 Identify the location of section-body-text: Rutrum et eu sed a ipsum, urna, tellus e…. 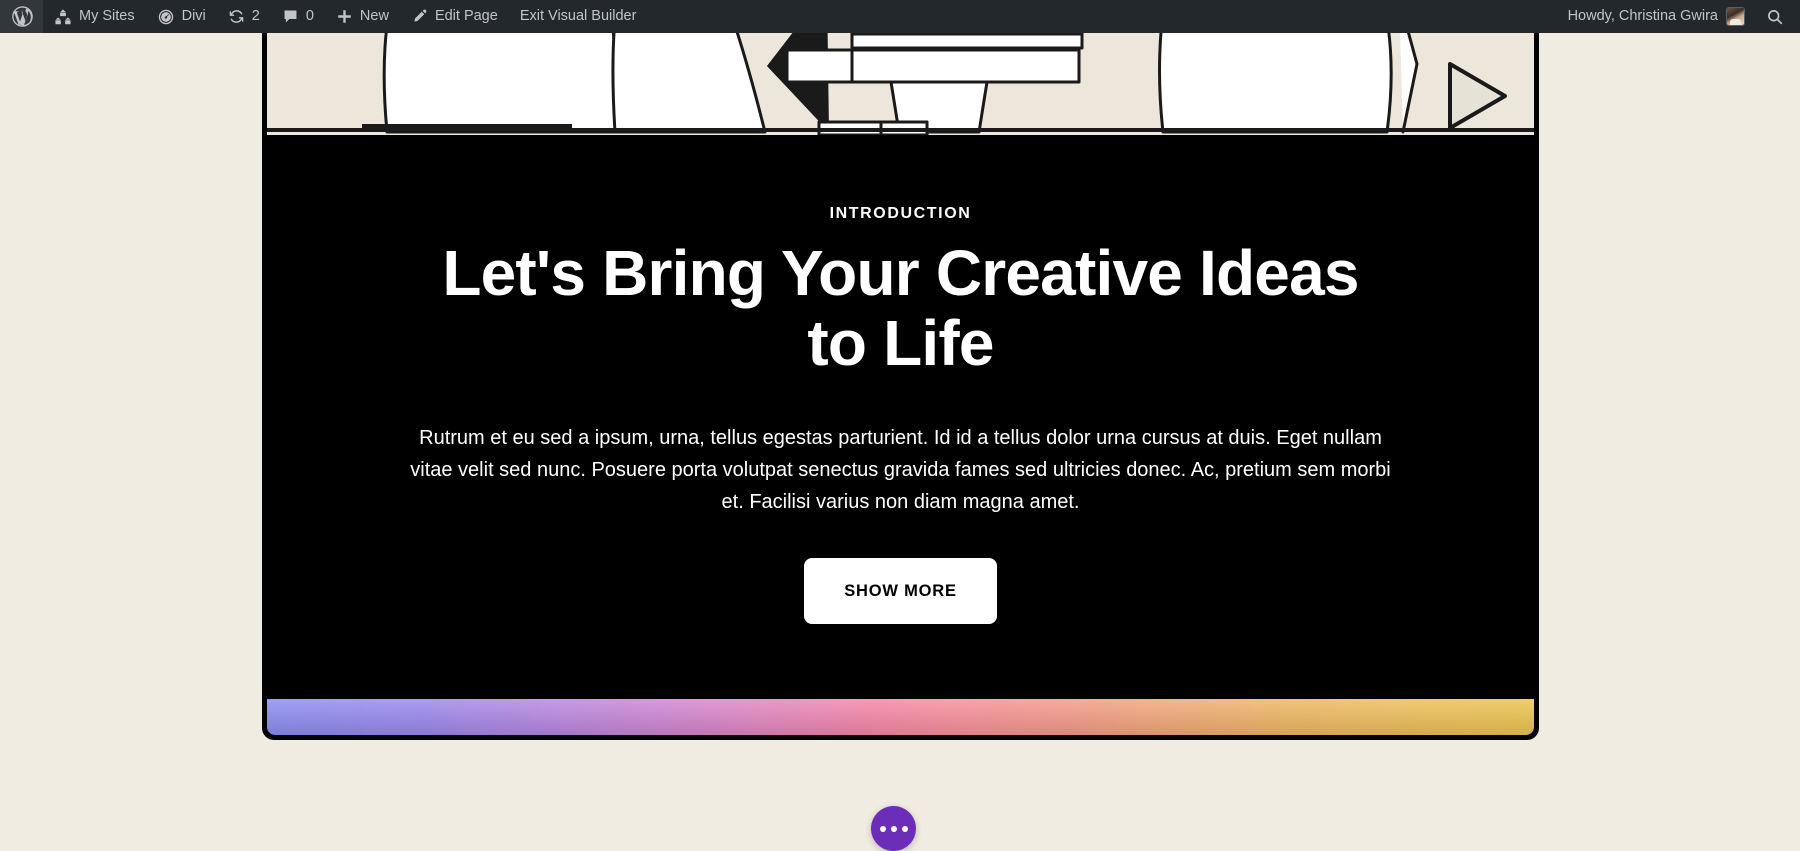
(900, 469).